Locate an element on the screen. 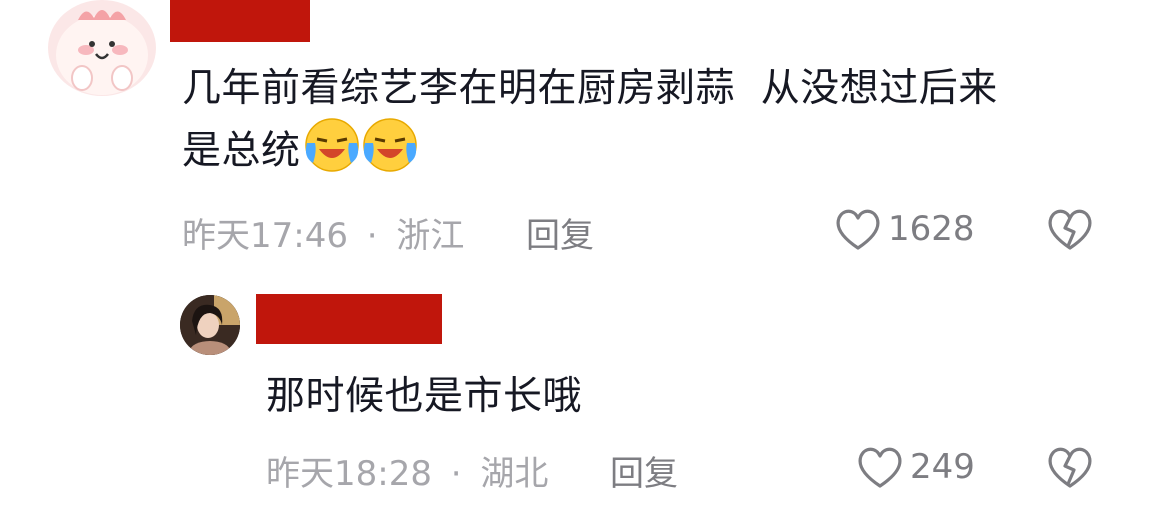 This screenshot has width=1152, height=513. comment-meta: 昨天17:46 · 浙江 is located at coordinates (323, 232).